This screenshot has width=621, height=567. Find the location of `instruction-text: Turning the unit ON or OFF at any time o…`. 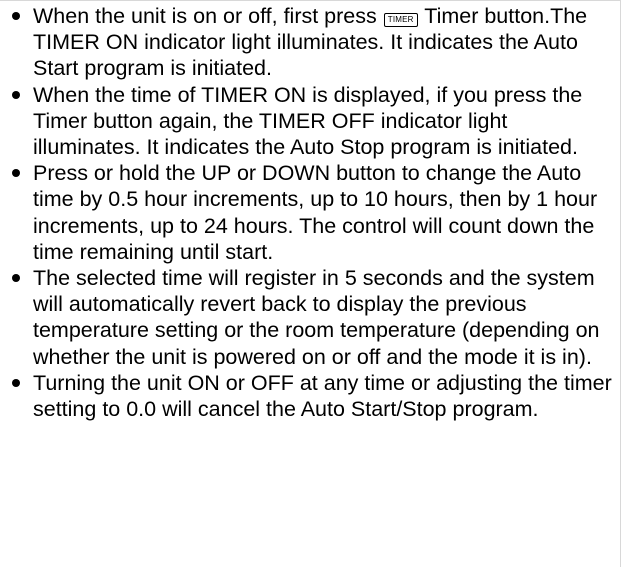

instruction-text: Turning the unit ON or OFF at any time o… is located at coordinates (322, 396).